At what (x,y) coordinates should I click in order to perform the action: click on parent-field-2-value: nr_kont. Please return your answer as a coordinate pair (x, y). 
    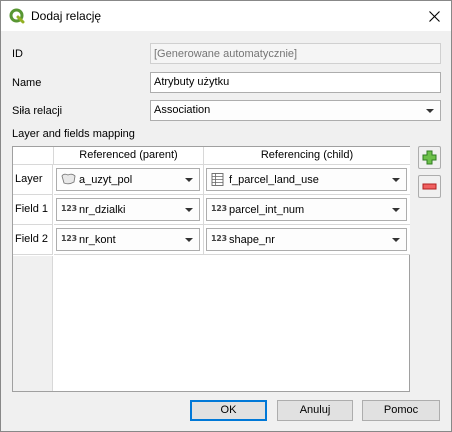
    Looking at the image, I should click on (97, 240).